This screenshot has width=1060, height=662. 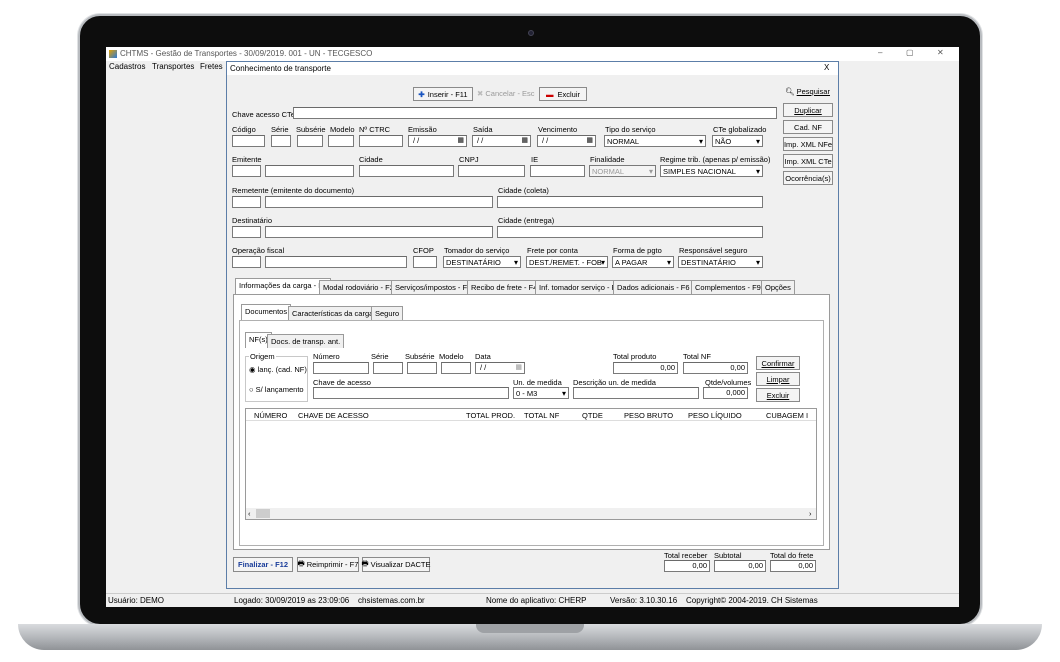 What do you see at coordinates (541, 415) in the screenshot?
I see `col-total-nf: TOTAL NF` at bounding box center [541, 415].